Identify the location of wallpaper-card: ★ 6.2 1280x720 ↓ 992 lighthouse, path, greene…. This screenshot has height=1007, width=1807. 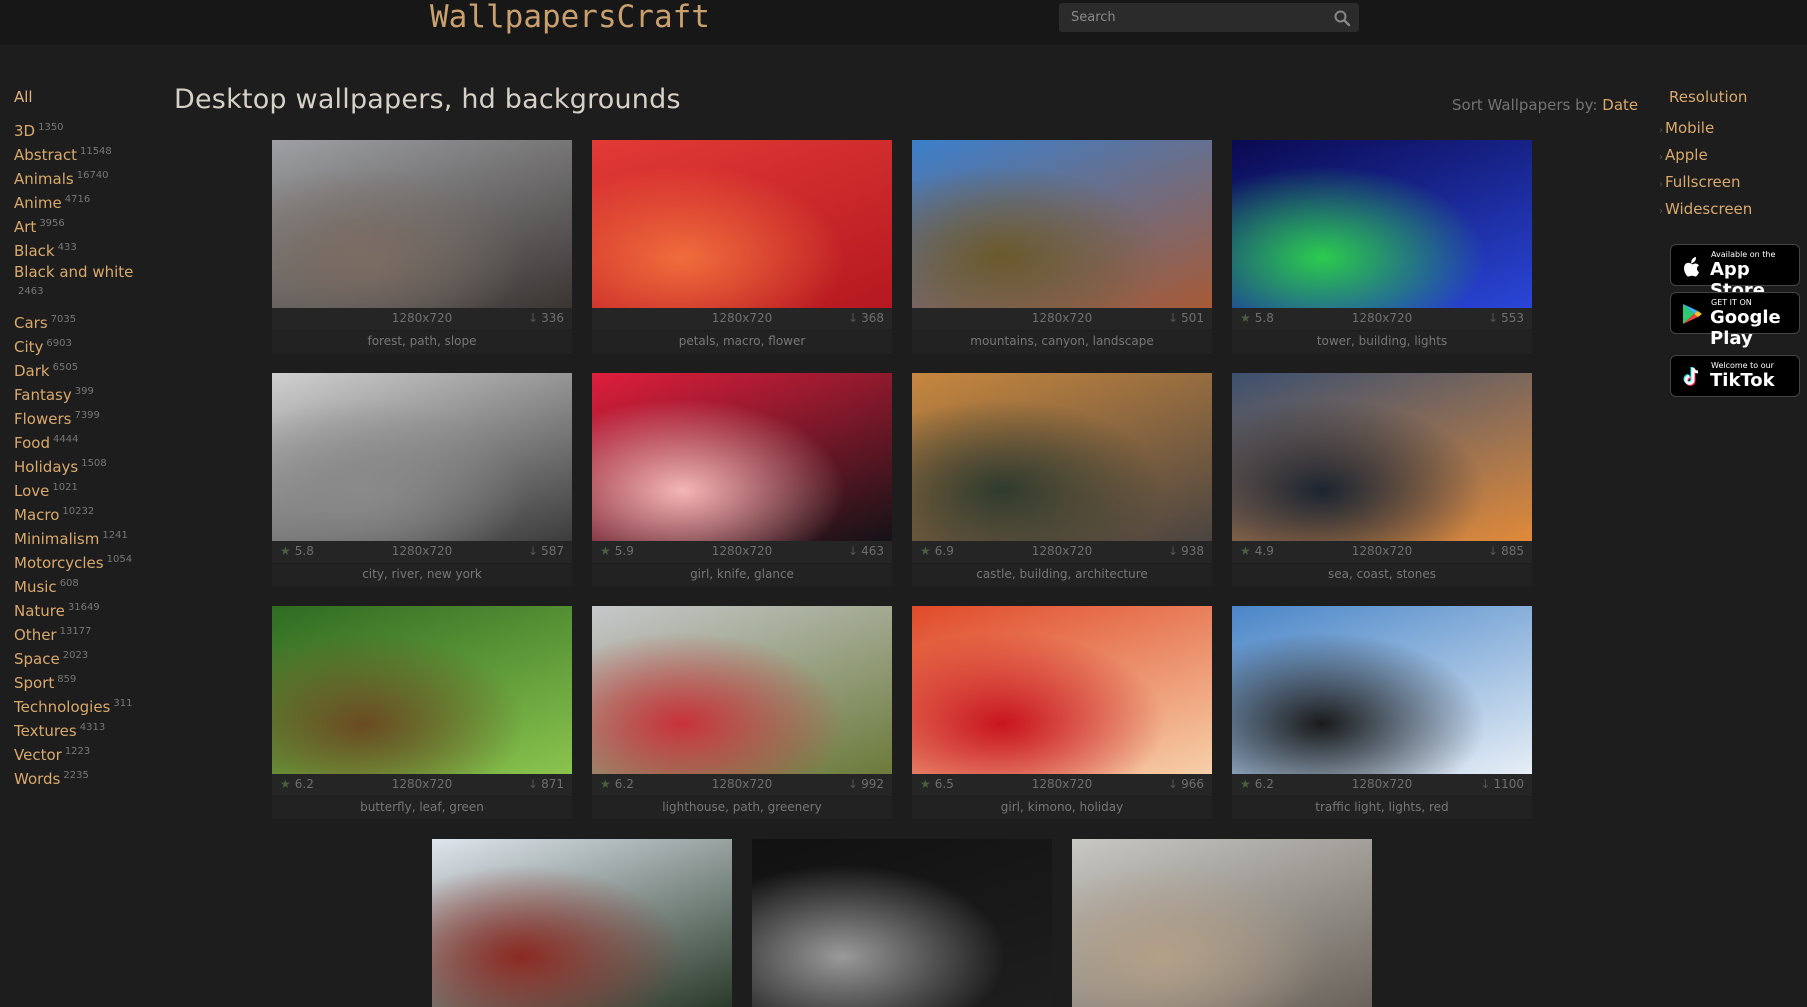
(742, 712).